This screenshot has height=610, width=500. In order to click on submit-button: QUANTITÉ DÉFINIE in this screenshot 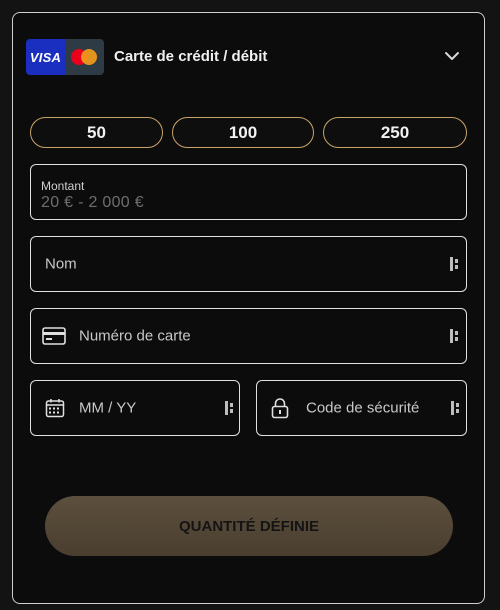, I will do `click(249, 526)`.